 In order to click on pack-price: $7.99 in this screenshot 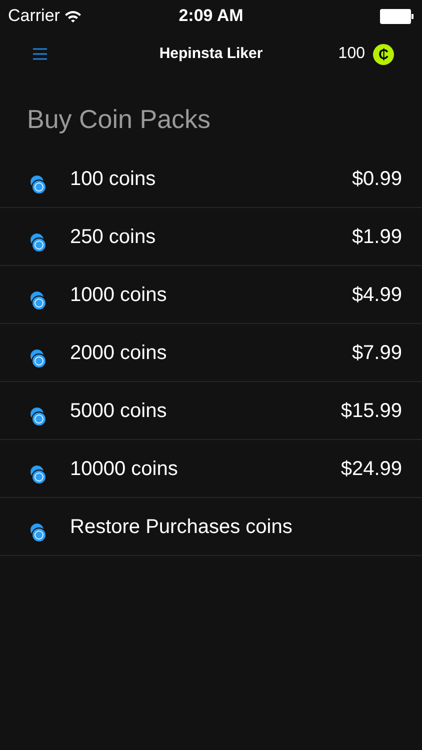, I will do `click(377, 353)`.